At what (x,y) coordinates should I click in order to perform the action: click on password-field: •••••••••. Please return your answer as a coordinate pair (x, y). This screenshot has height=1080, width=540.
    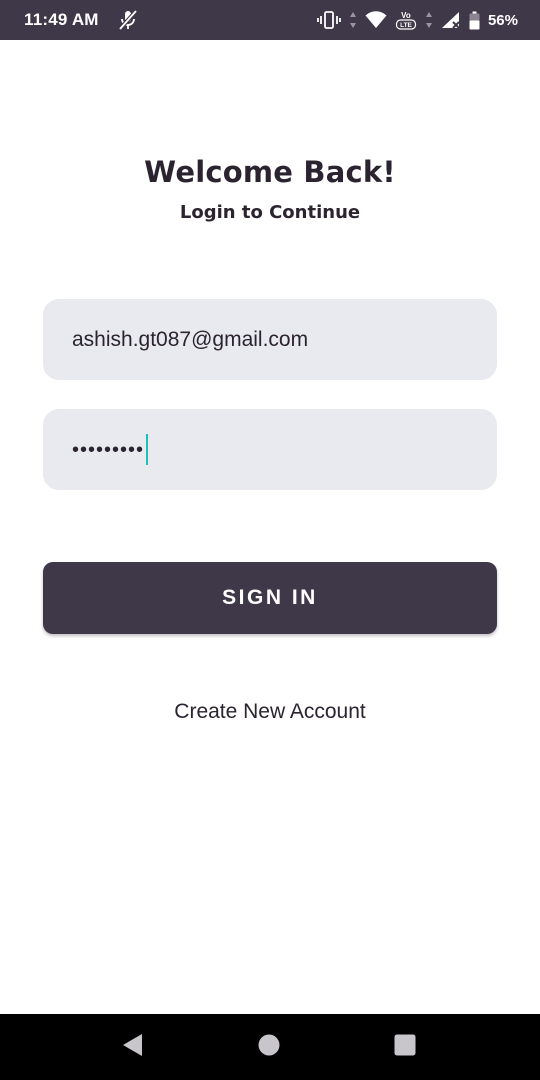
    Looking at the image, I should click on (270, 449).